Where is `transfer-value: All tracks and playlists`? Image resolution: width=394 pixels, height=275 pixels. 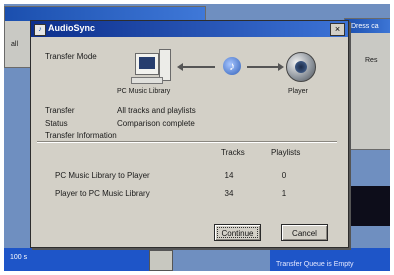
transfer-value: All tracks and playlists is located at coordinates (156, 110).